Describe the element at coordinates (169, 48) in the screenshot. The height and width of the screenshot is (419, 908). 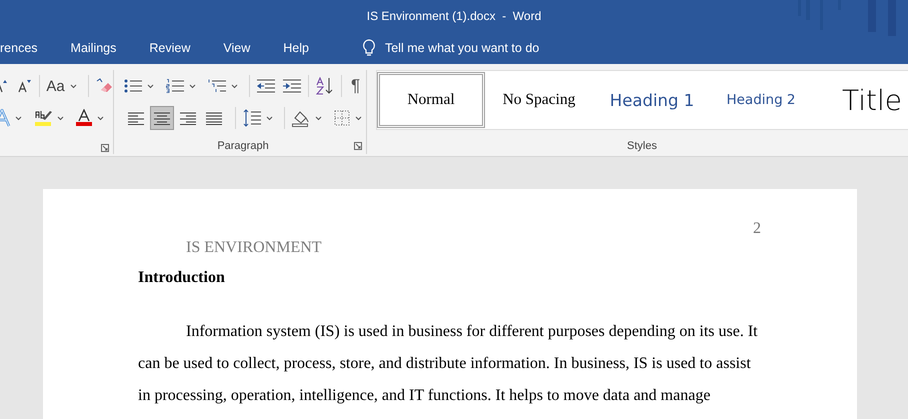
I see `ribbon-tab: Review` at that location.